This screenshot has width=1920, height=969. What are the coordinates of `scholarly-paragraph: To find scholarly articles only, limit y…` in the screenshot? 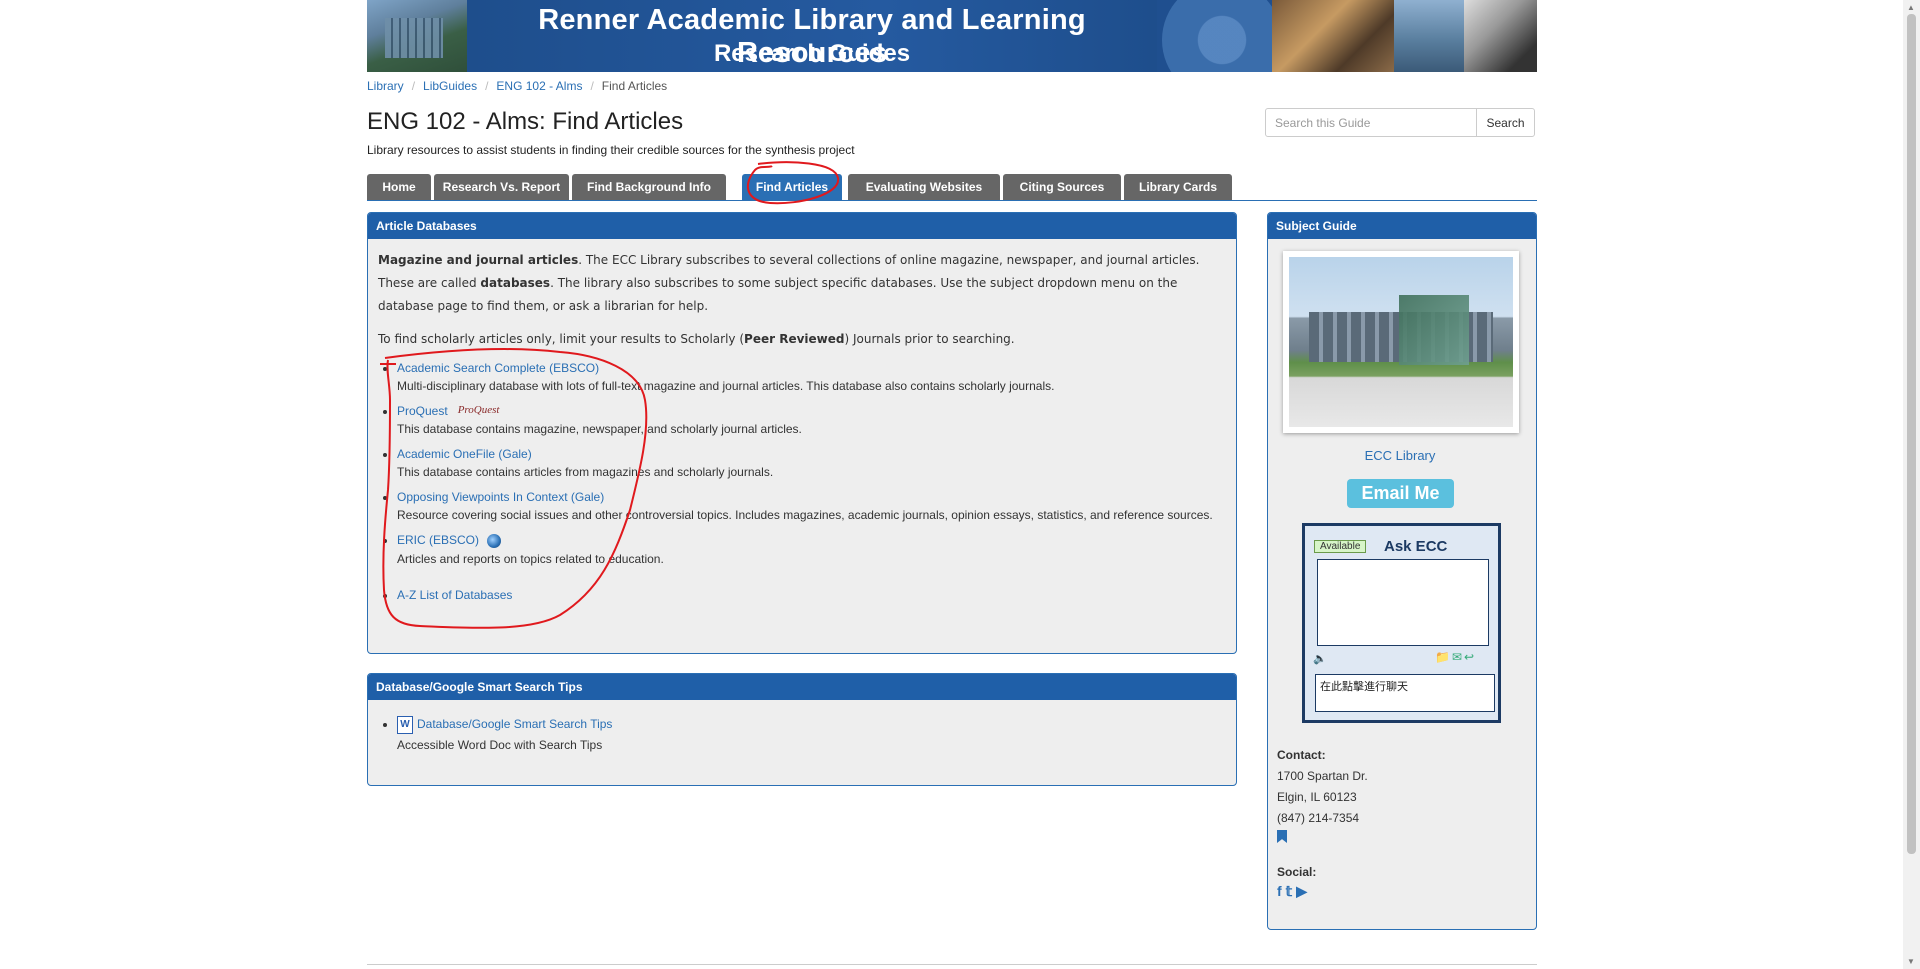 It's located at (802, 339).